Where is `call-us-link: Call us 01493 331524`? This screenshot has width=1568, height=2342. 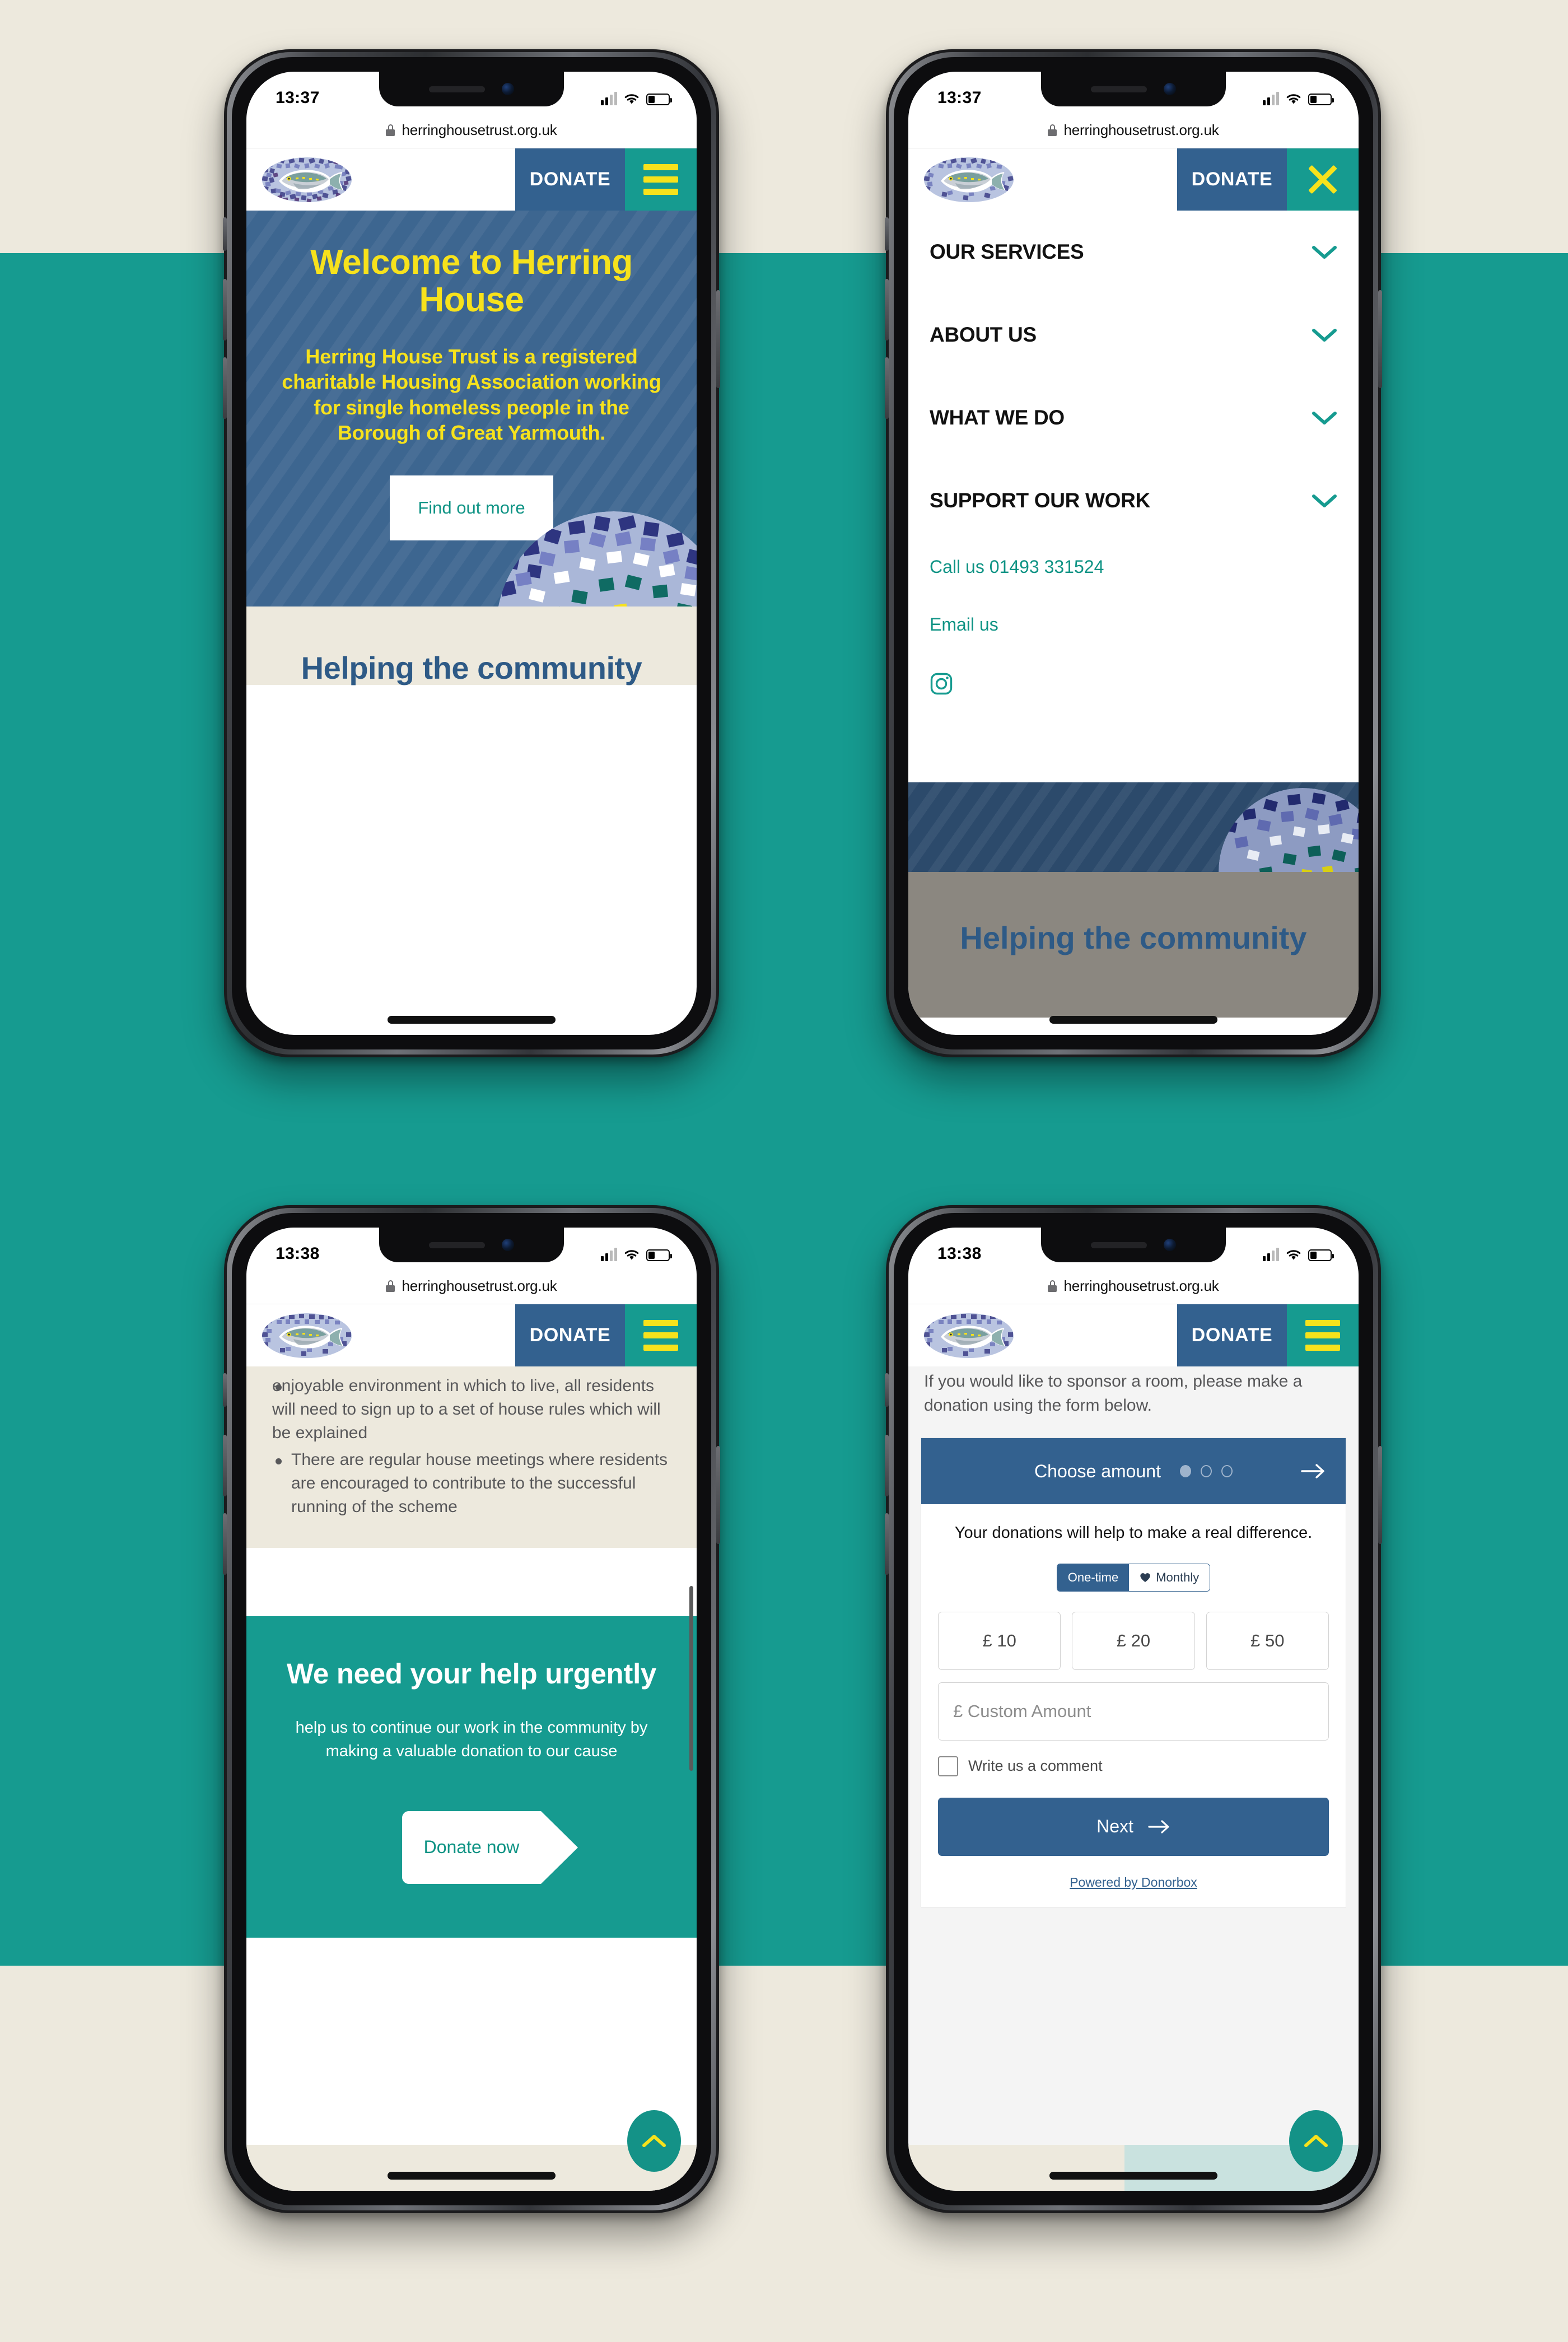
call-us-link: Call us 01493 331524 is located at coordinates (1134, 567).